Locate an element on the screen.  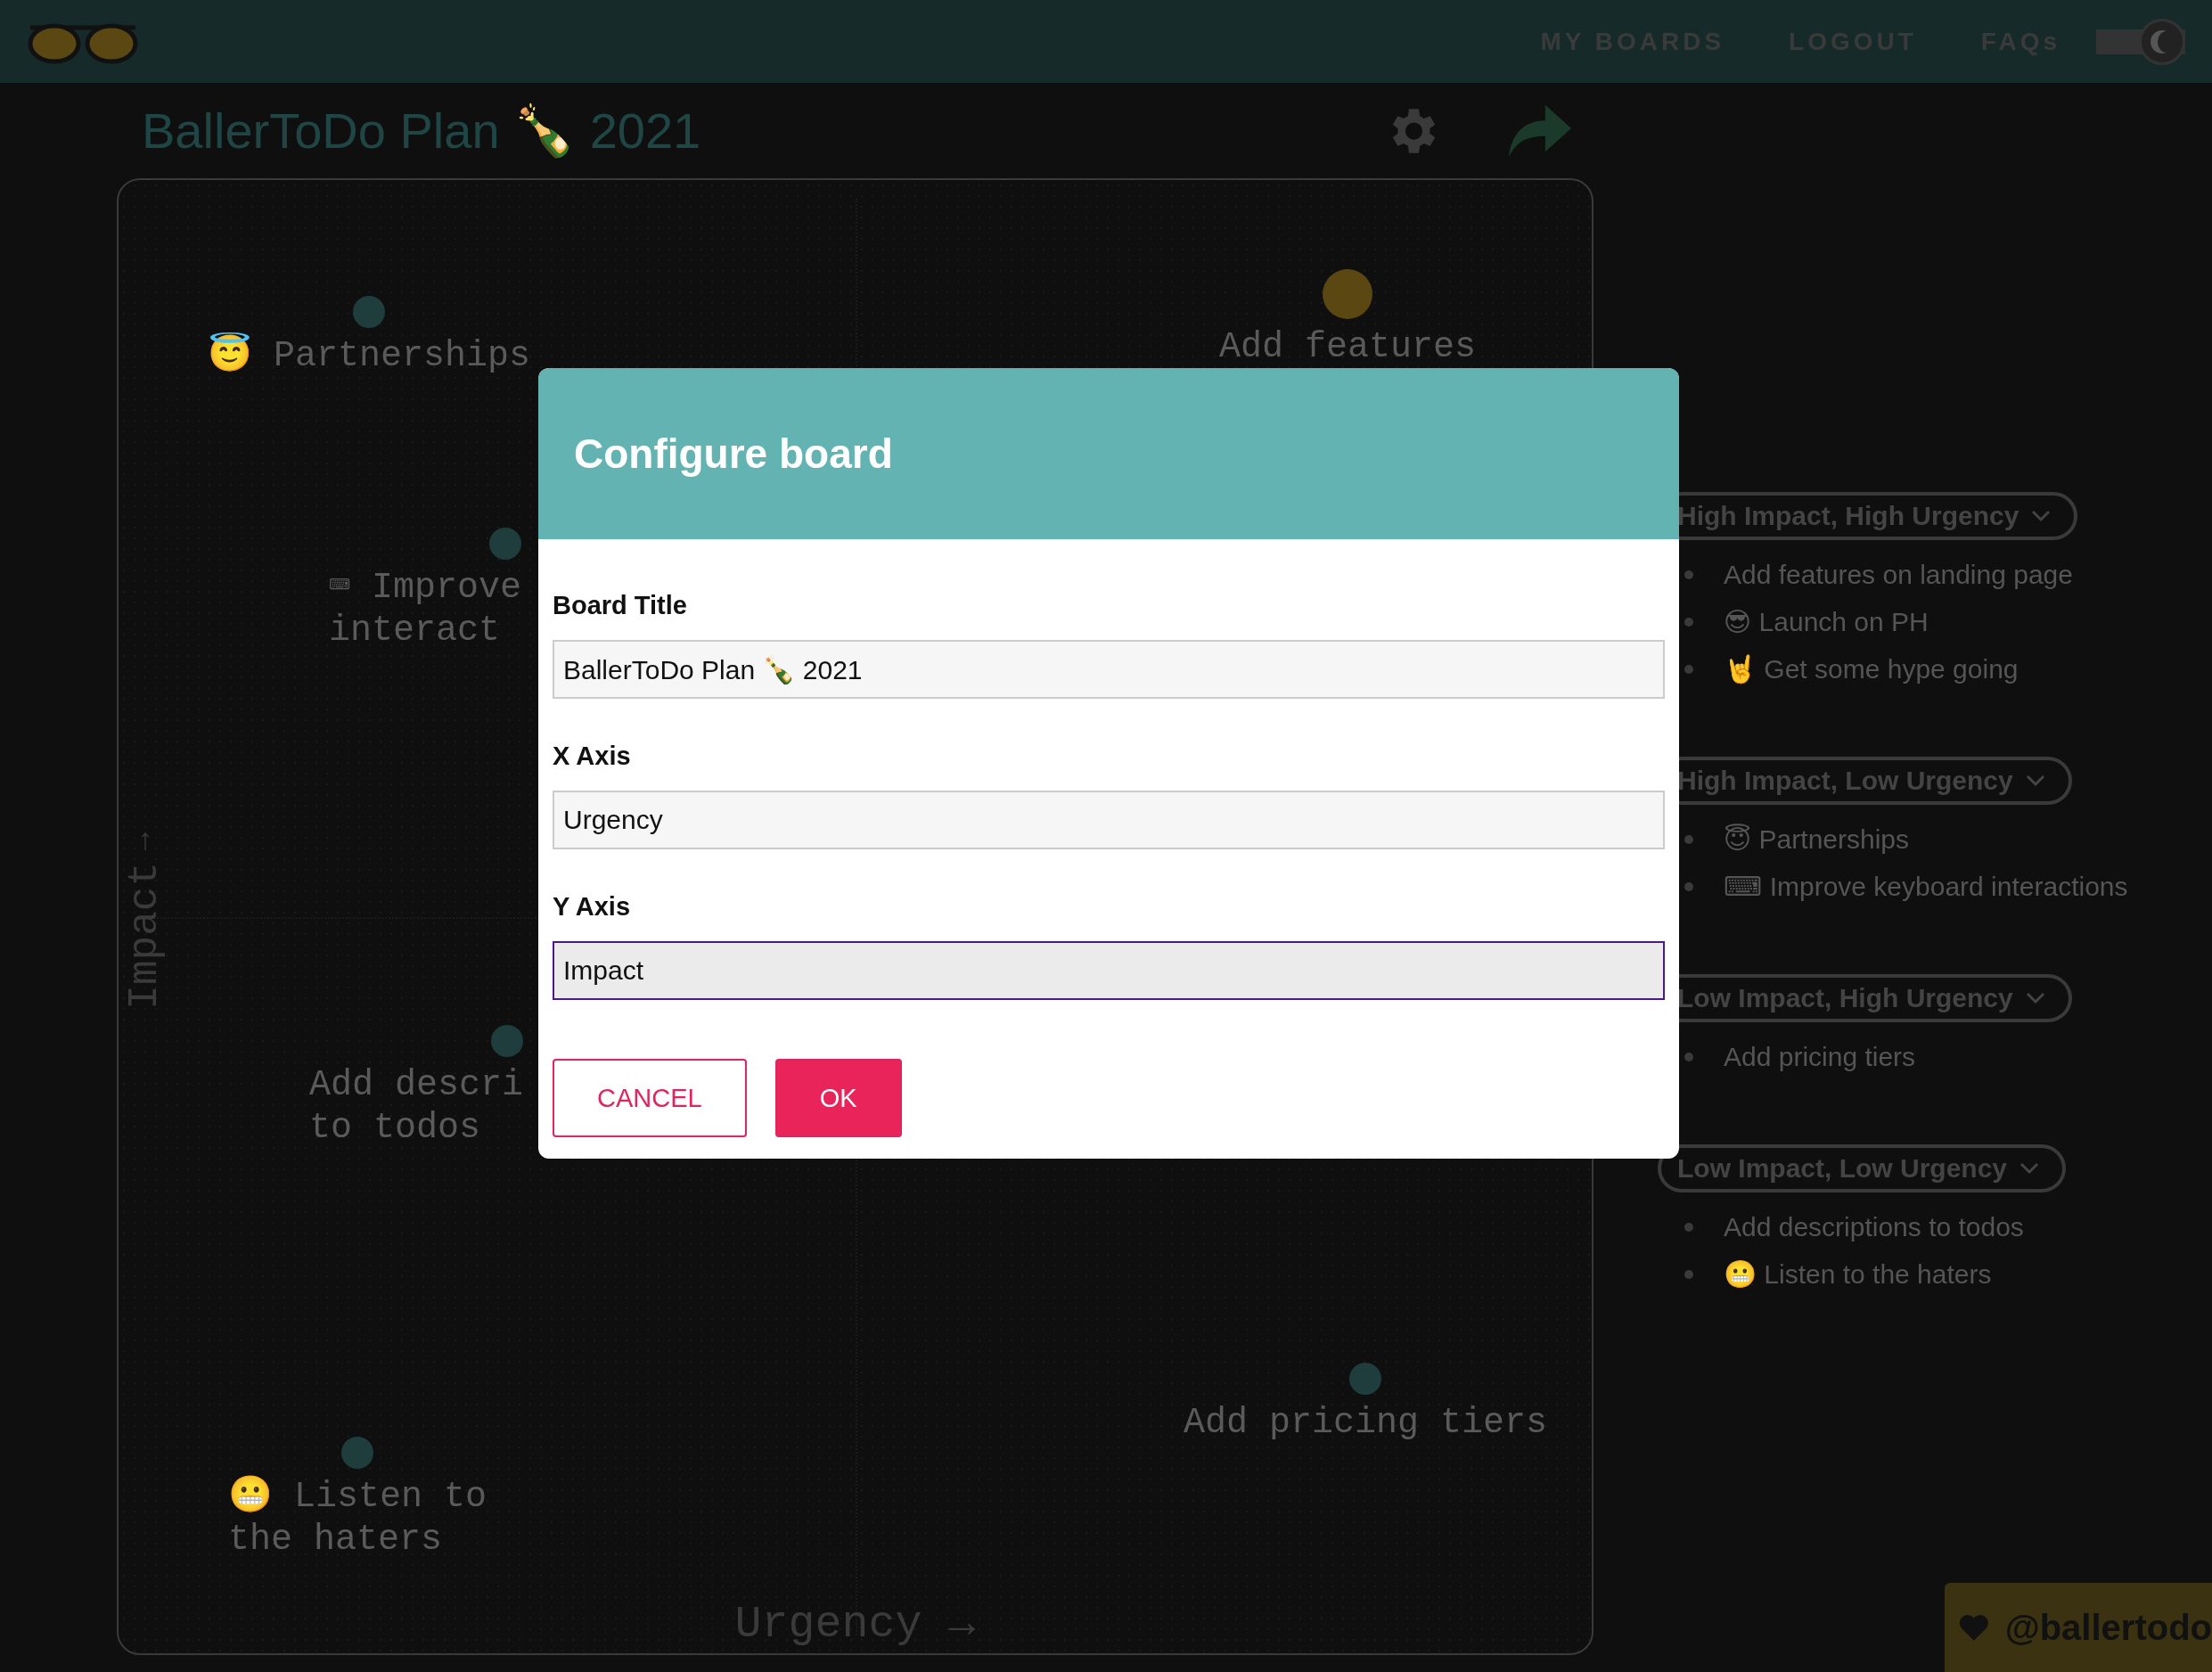
share-button is located at coordinates (1540, 130).